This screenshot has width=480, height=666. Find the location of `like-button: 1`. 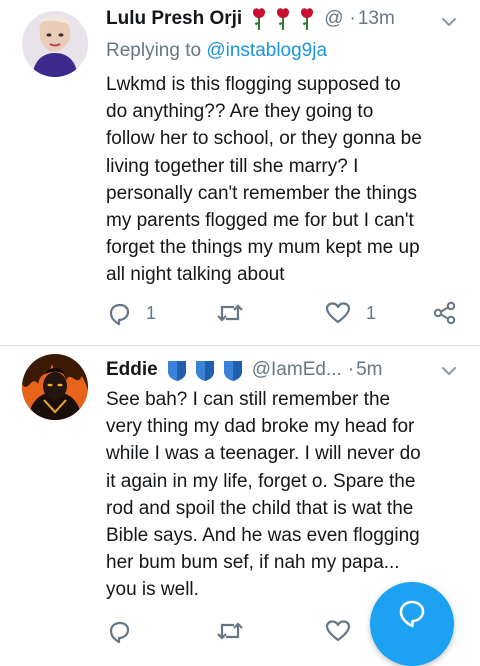

like-button: 1 is located at coordinates (350, 313).